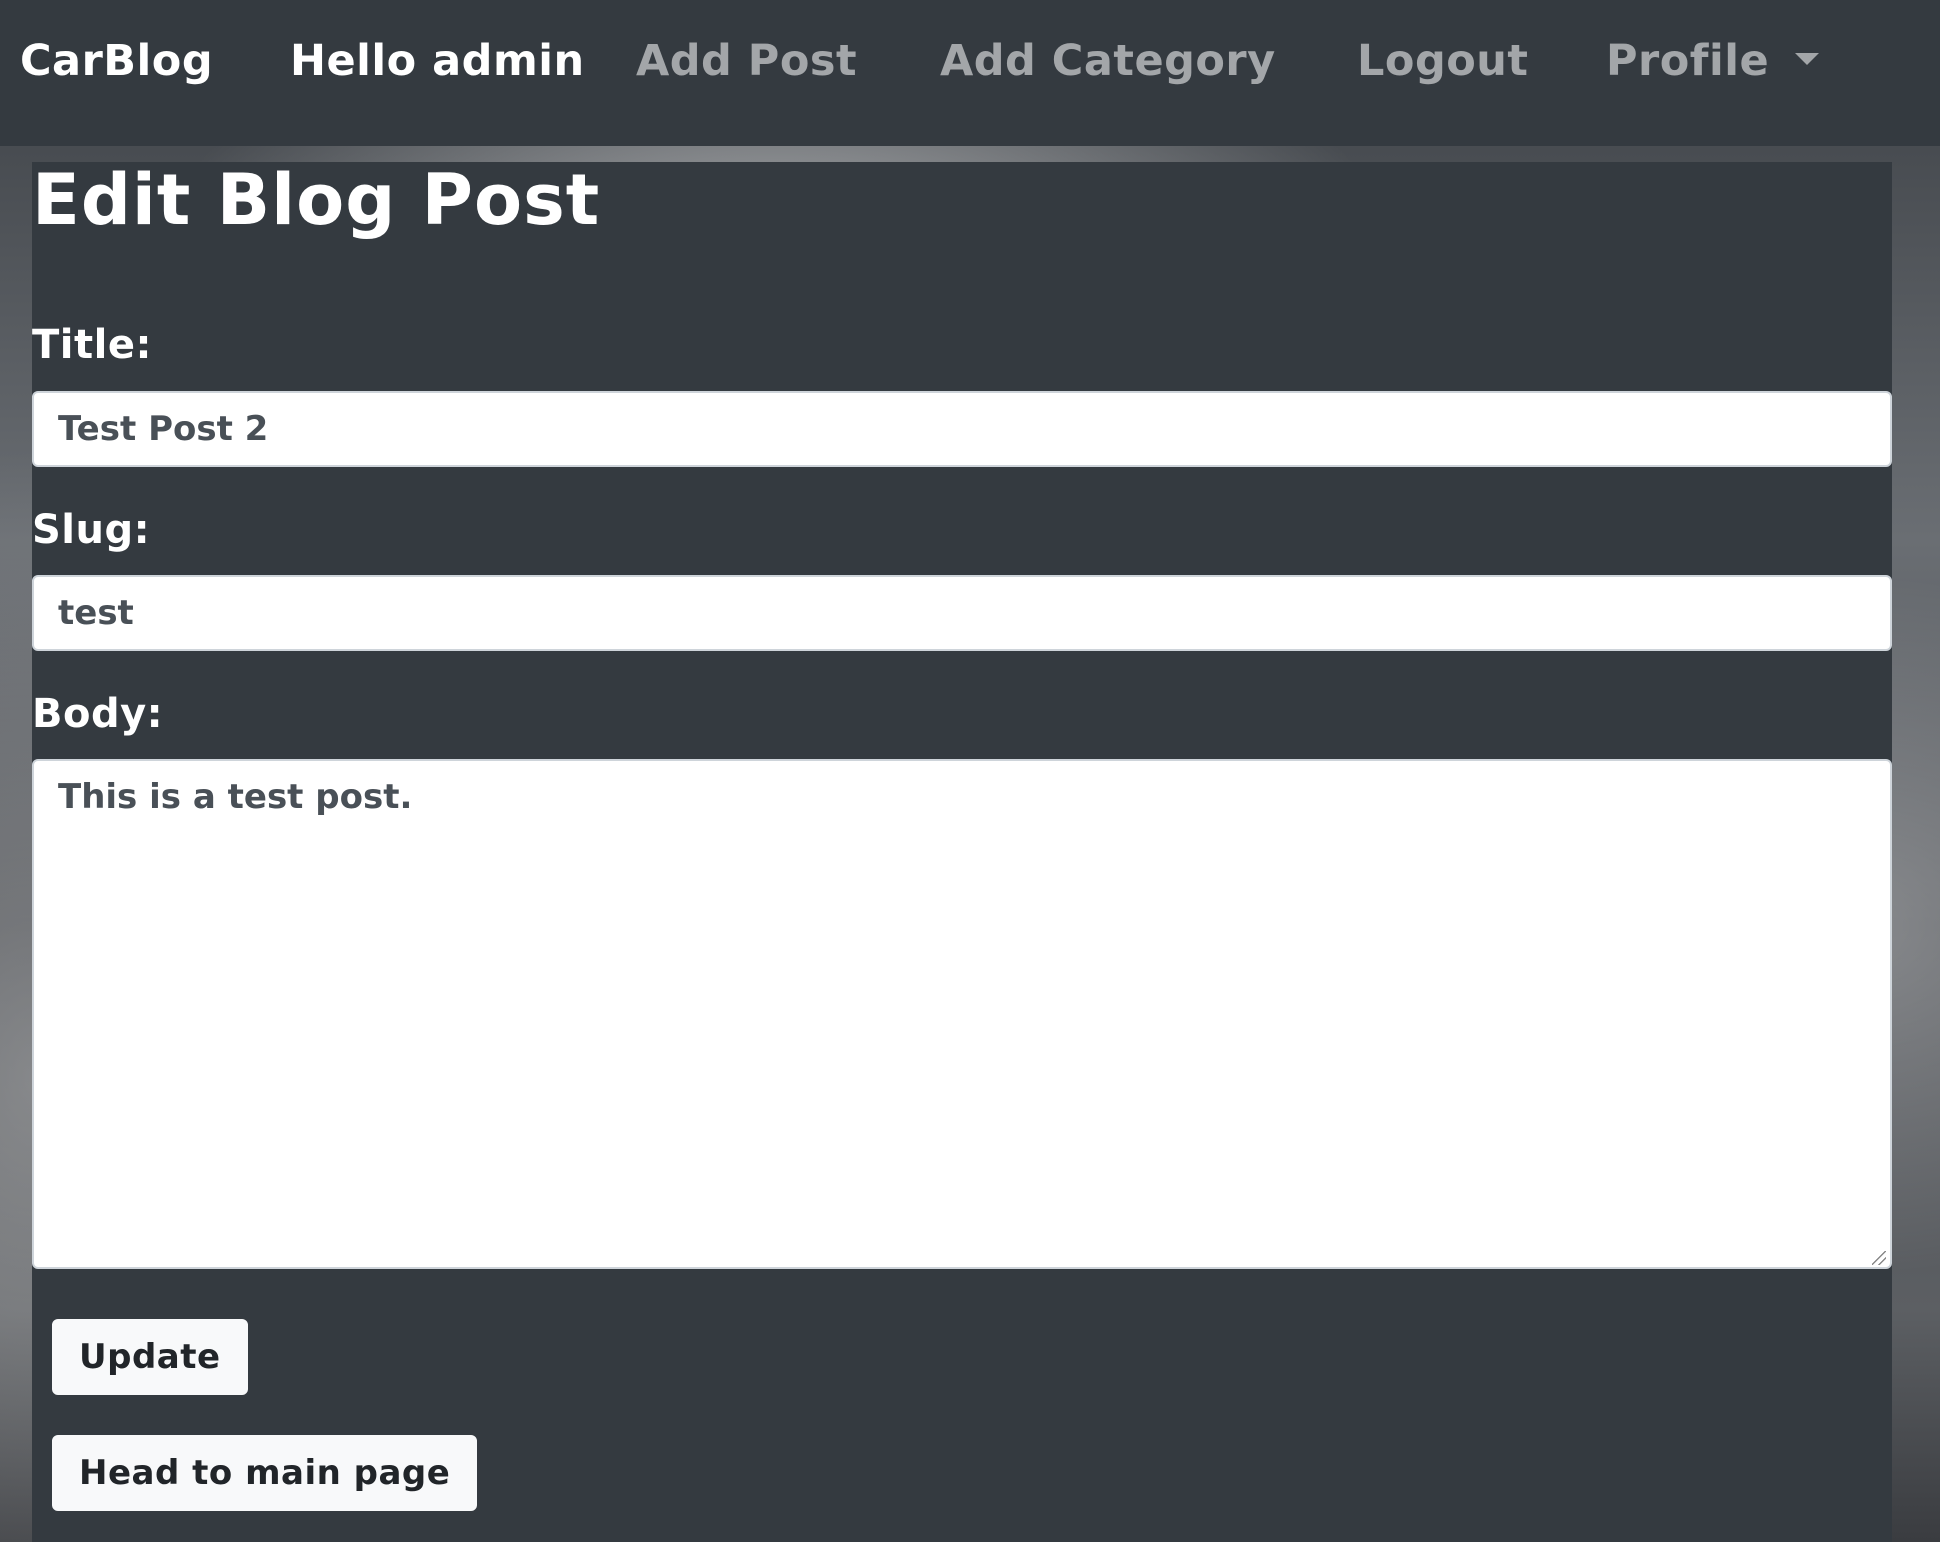  I want to click on slug-input, so click(962, 613).